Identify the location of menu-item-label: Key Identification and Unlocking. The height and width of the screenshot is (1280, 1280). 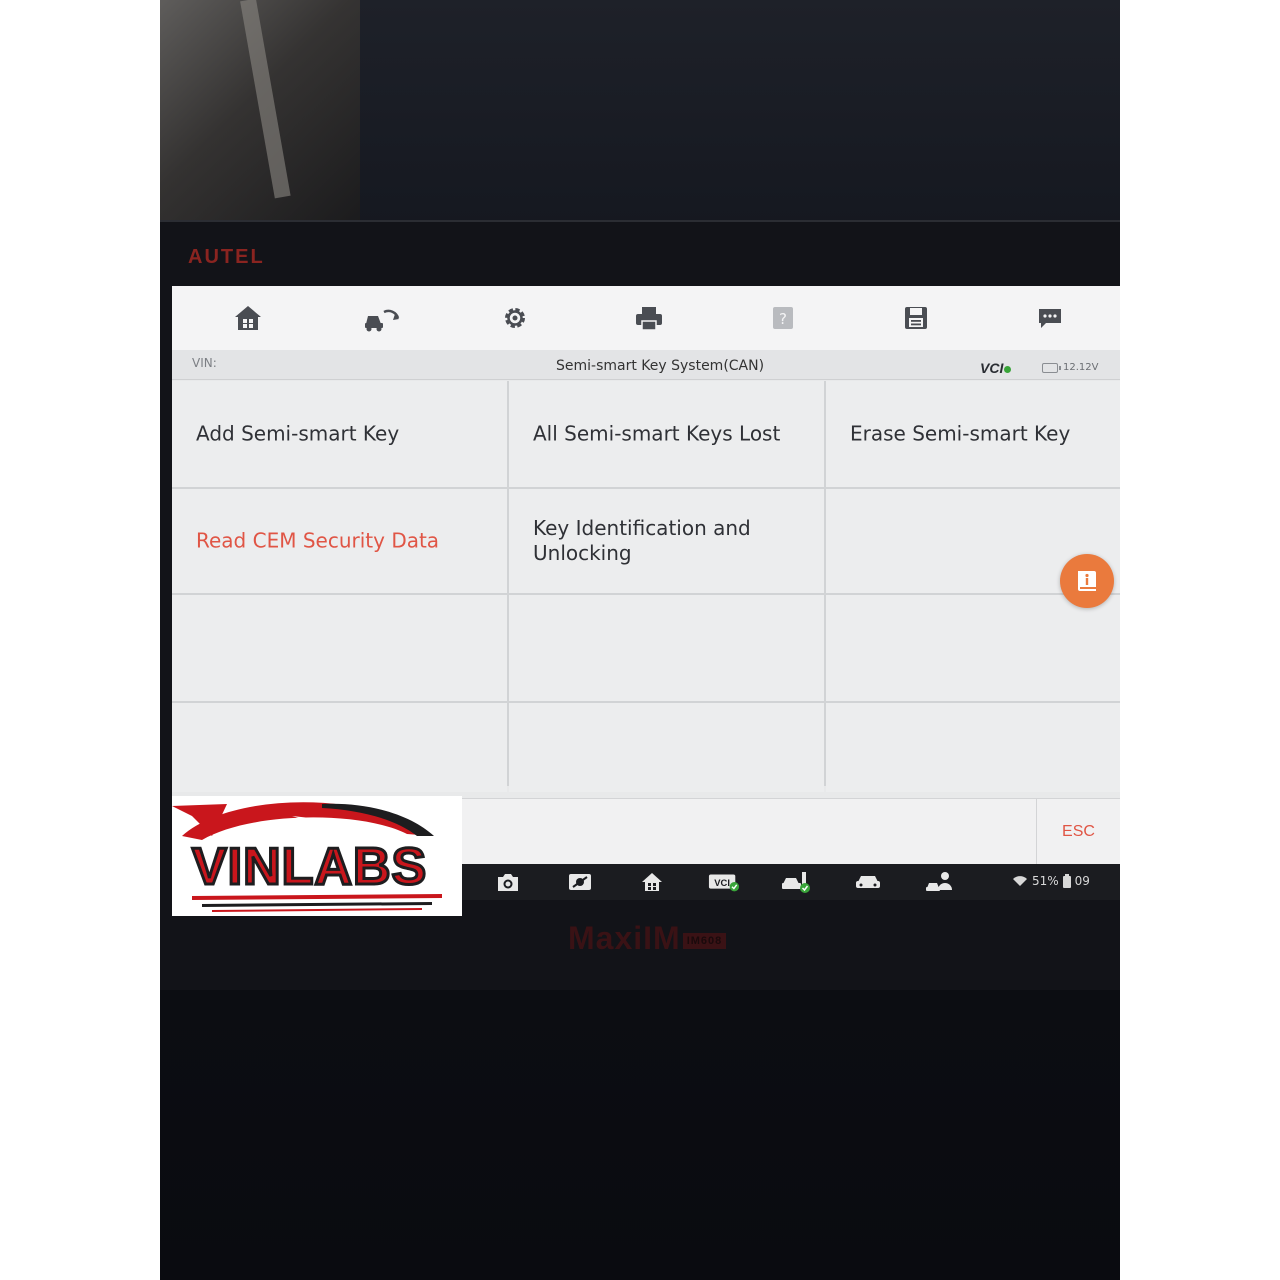
(642, 540).